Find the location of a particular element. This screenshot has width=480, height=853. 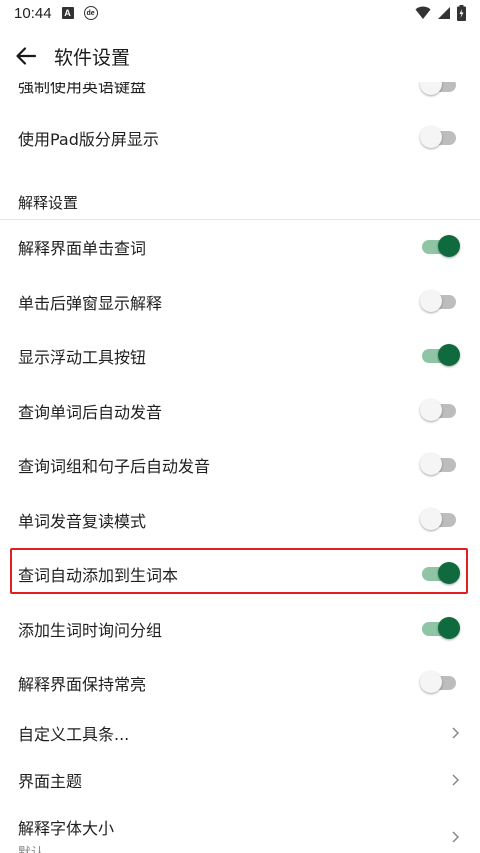

arrow-left-icon is located at coordinates (26, 56).